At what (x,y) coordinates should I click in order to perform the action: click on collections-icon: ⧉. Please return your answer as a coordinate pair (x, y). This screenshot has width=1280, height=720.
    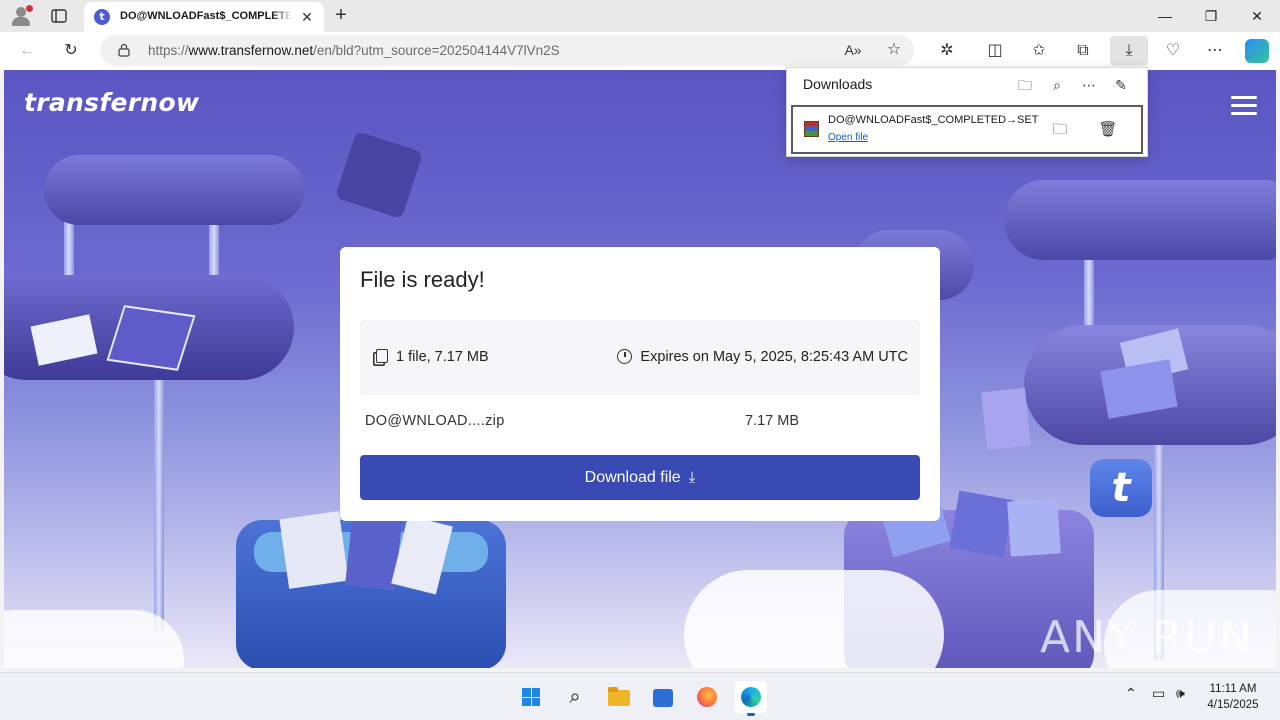
    Looking at the image, I should click on (1083, 51).